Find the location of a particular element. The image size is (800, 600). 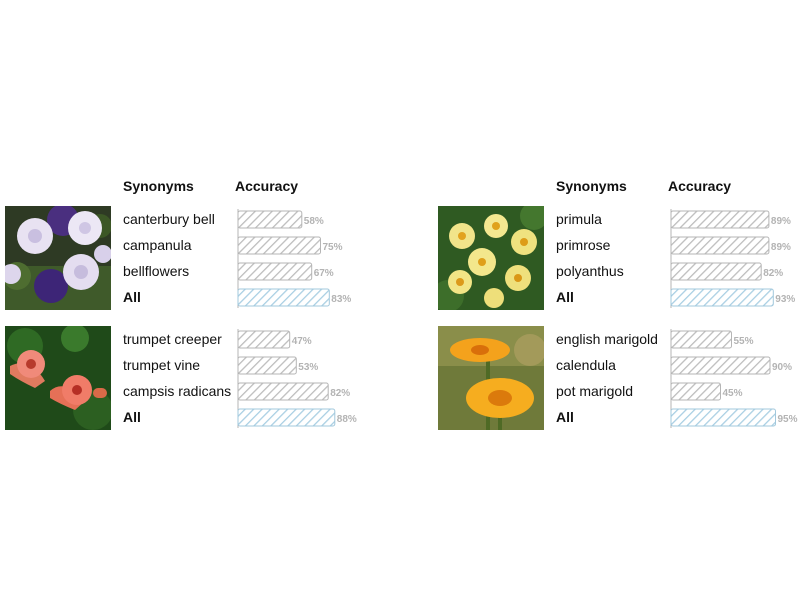

value-label: 93% is located at coordinates (785, 299).